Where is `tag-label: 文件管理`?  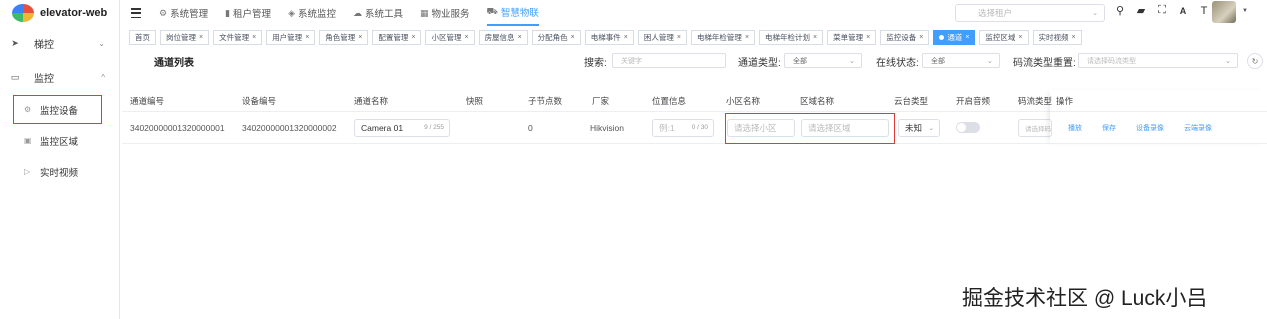 tag-label: 文件管理 is located at coordinates (234, 37).